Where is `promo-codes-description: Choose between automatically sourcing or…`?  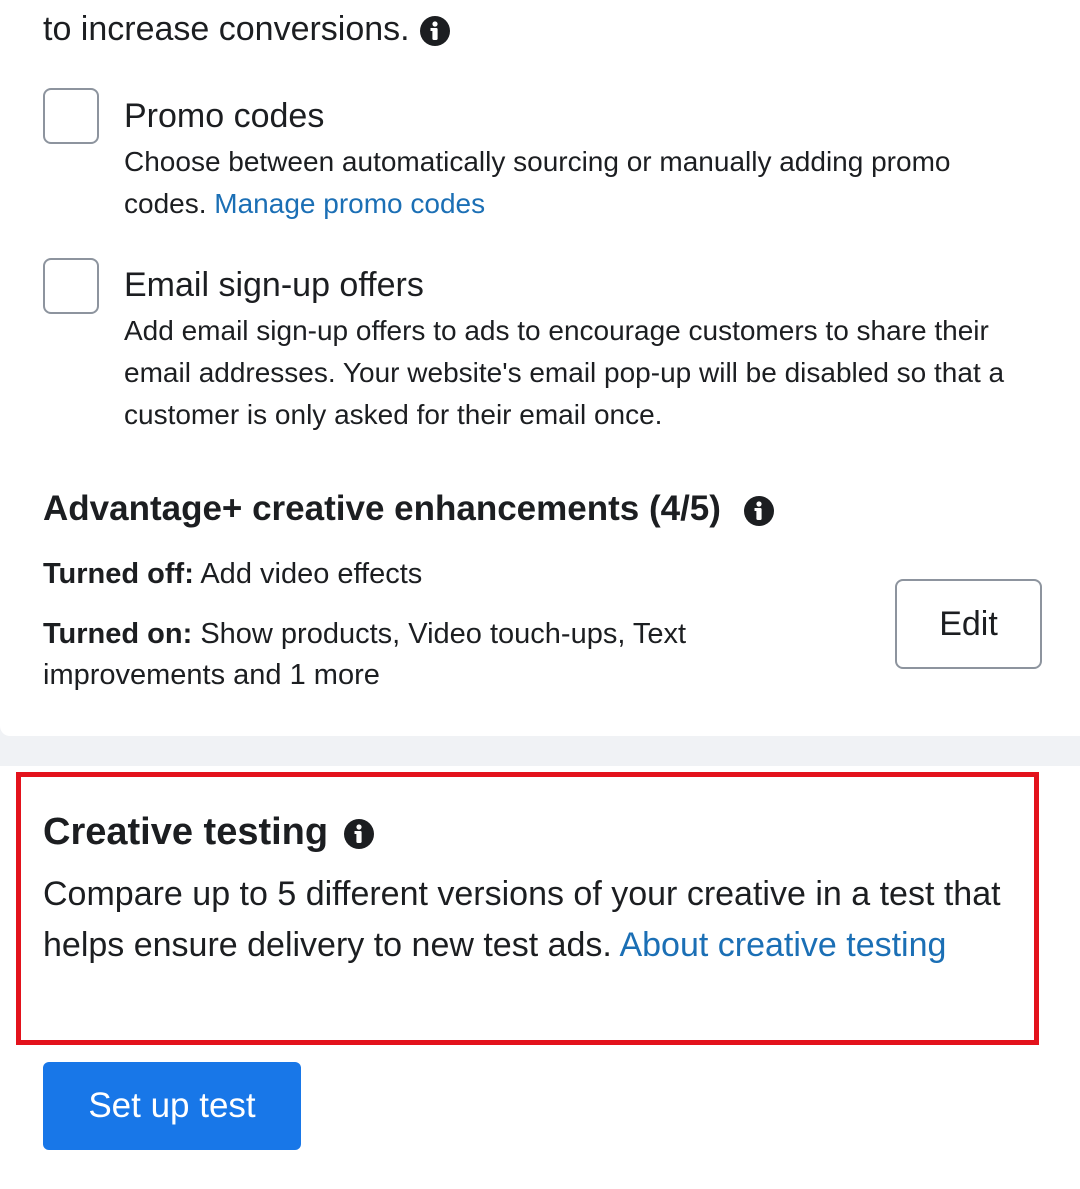 promo-codes-description: Choose between automatically sourcing or… is located at coordinates (549, 183).